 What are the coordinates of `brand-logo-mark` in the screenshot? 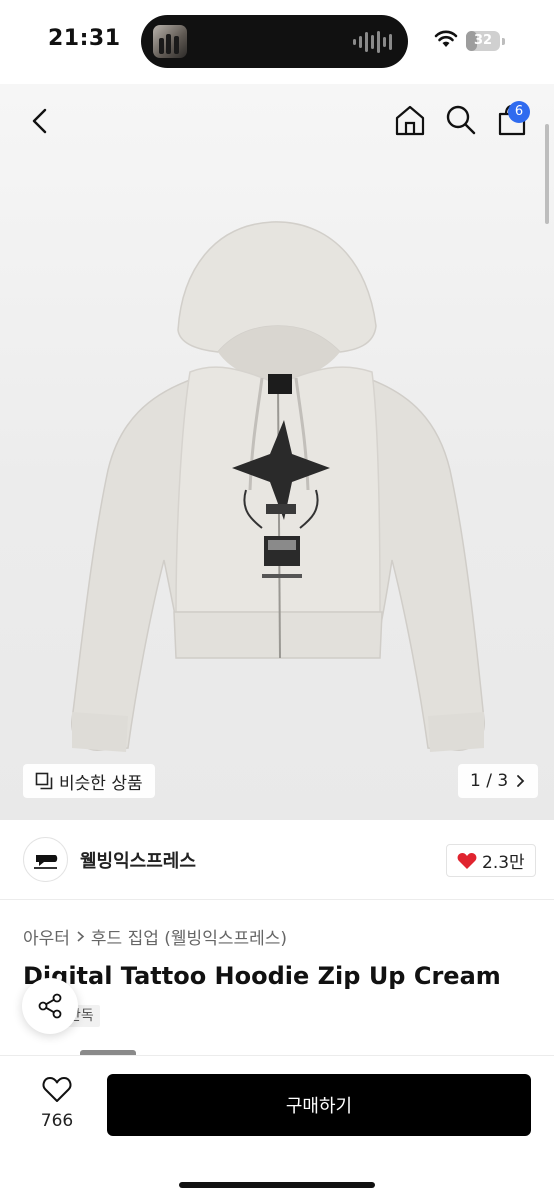 It's located at (46, 862).